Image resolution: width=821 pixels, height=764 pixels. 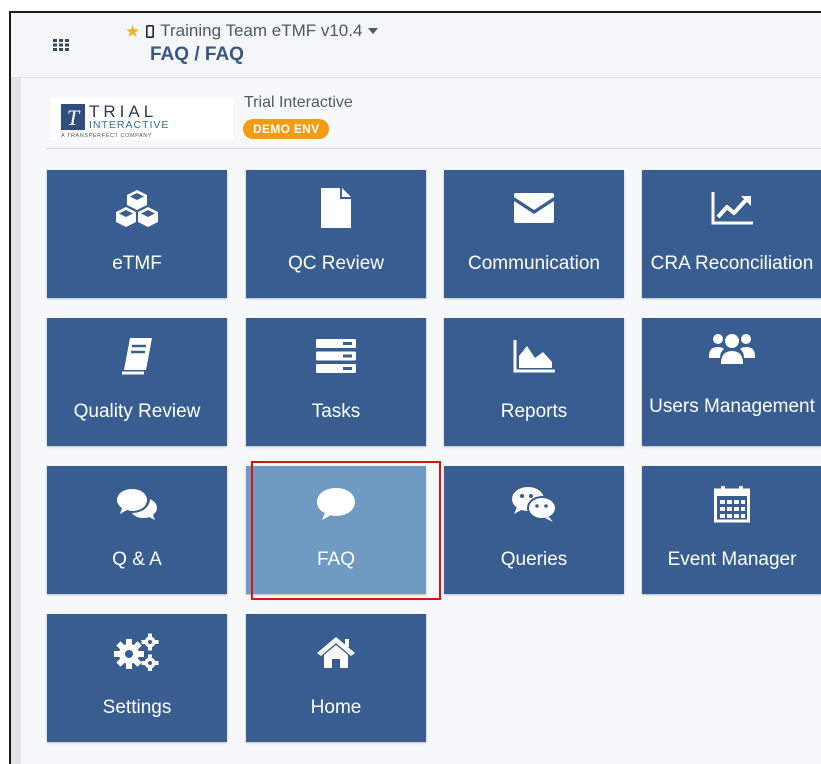 I want to click on line-chart-icon, so click(x=731, y=208).